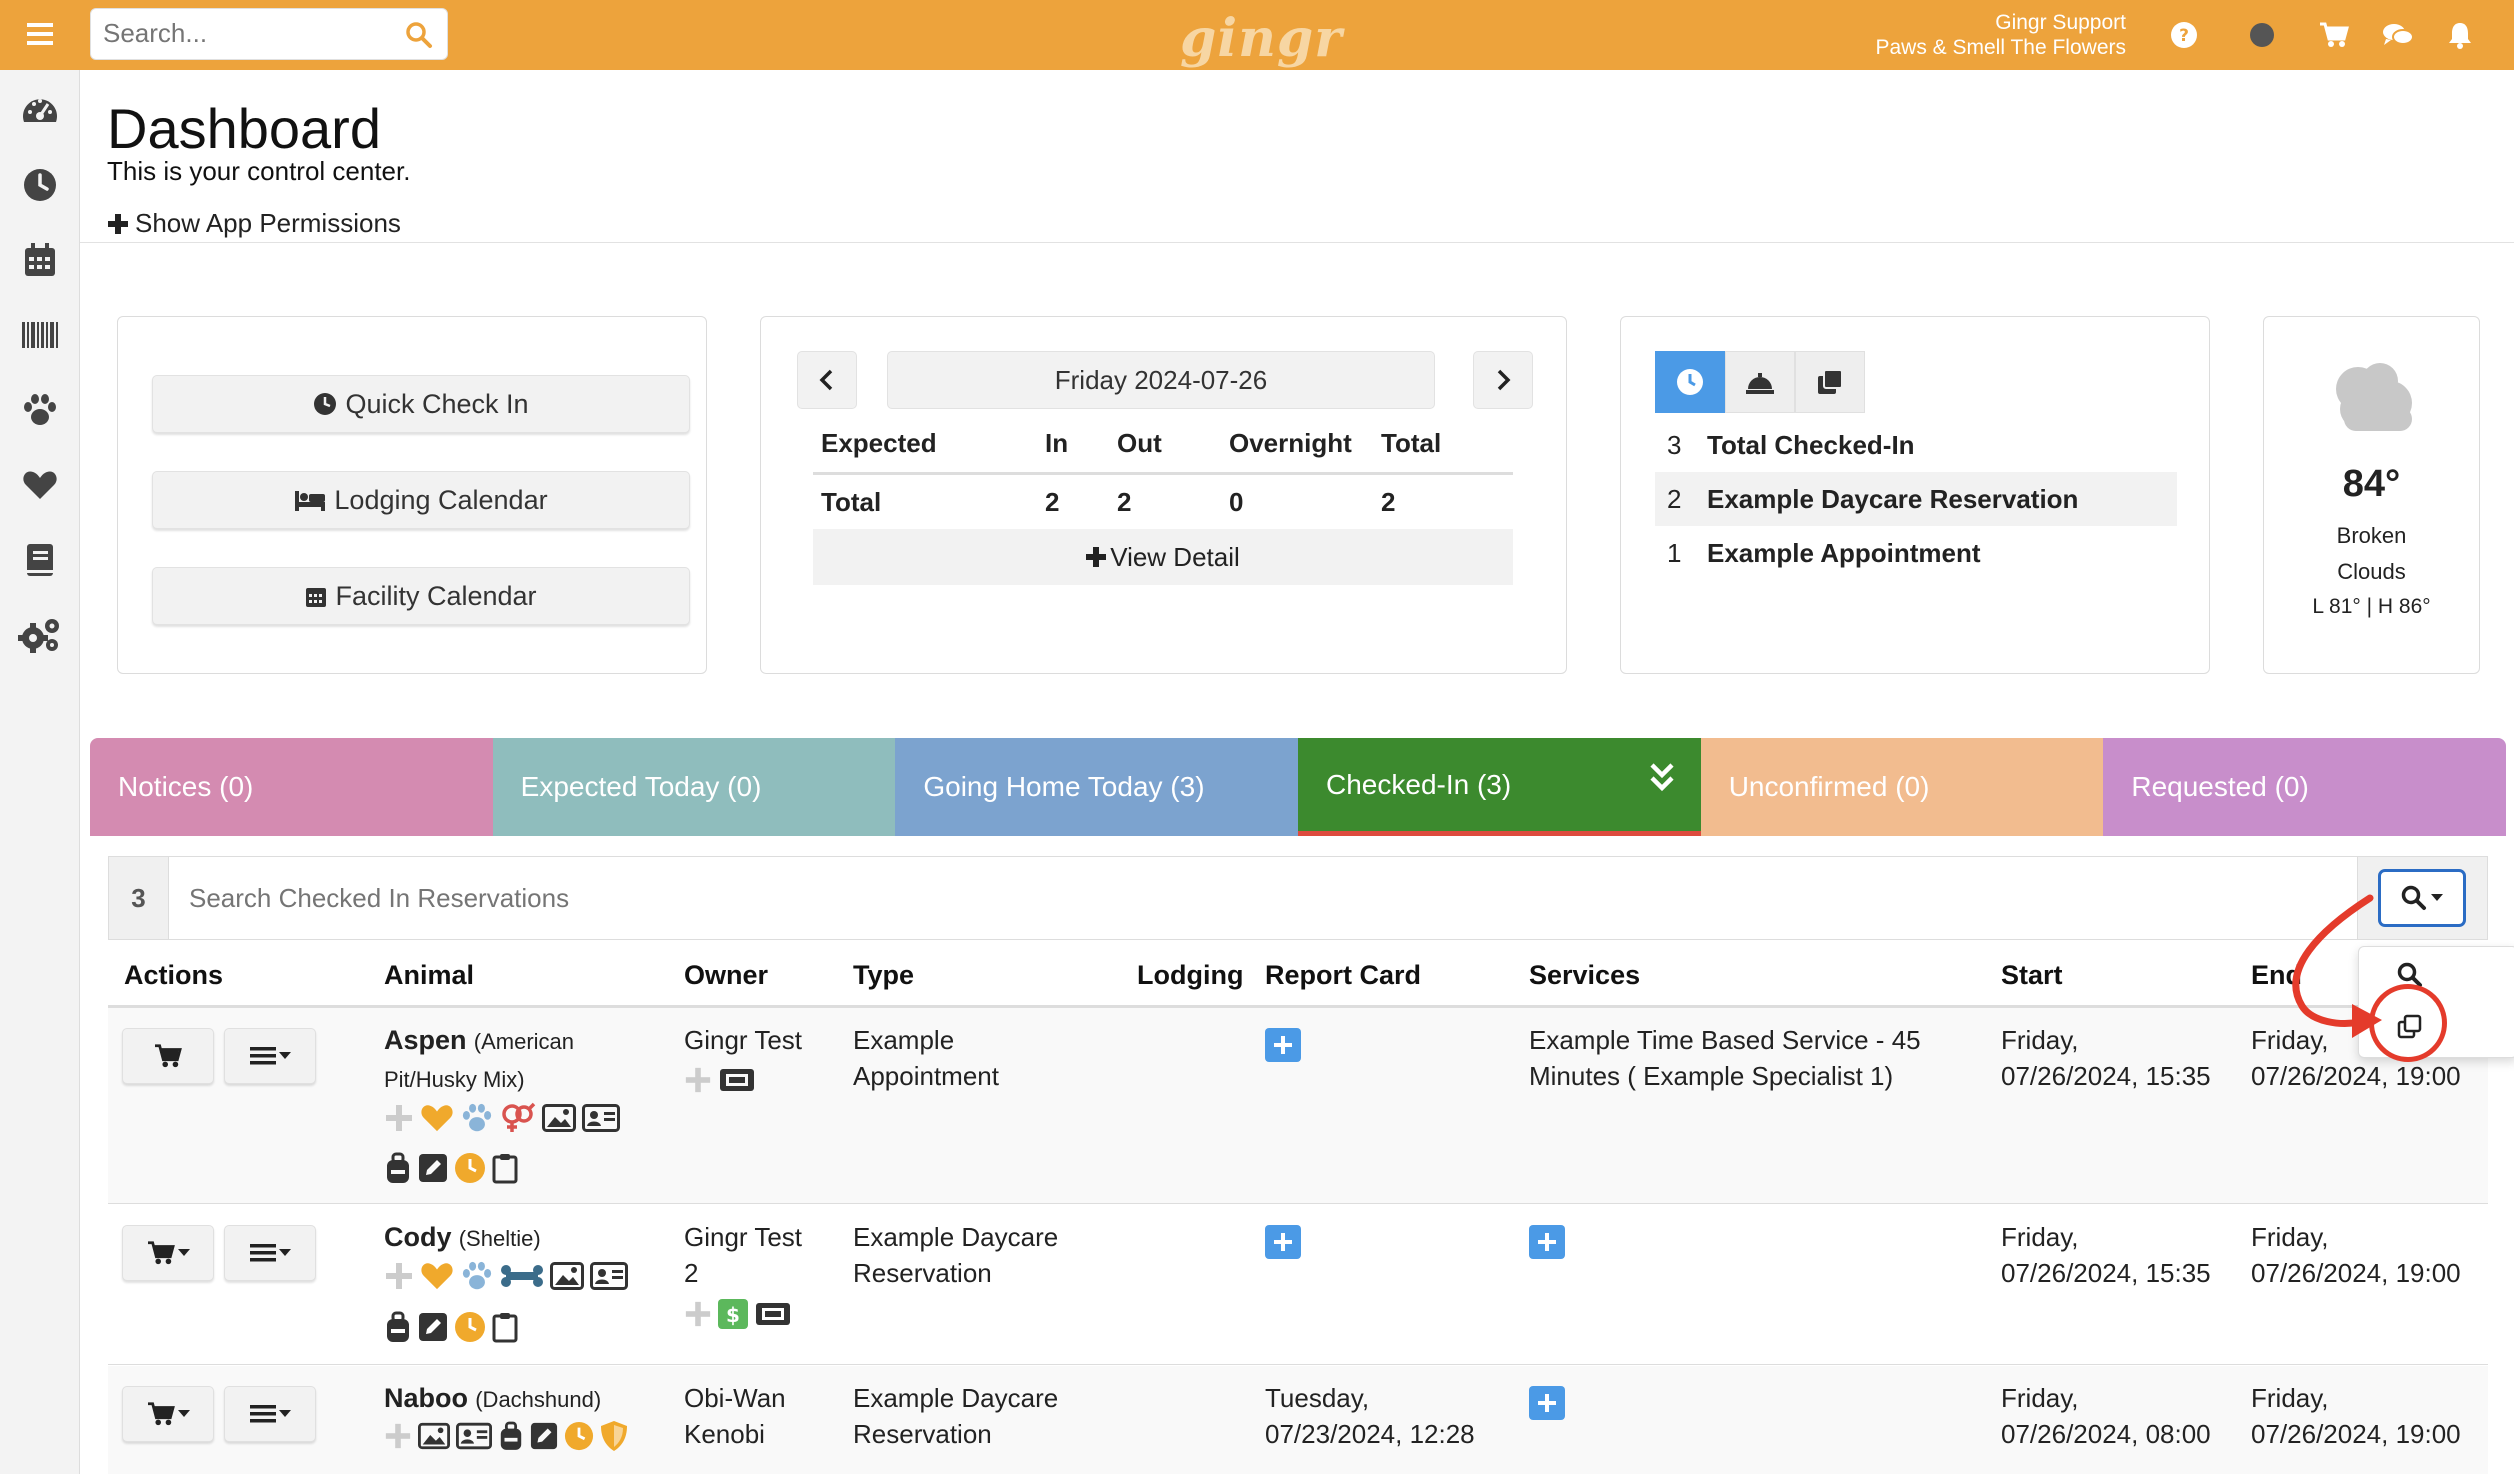 The width and height of the screenshot is (2514, 1474). I want to click on services-line2: Minutes ( Example Specialist 1), so click(1711, 1076).